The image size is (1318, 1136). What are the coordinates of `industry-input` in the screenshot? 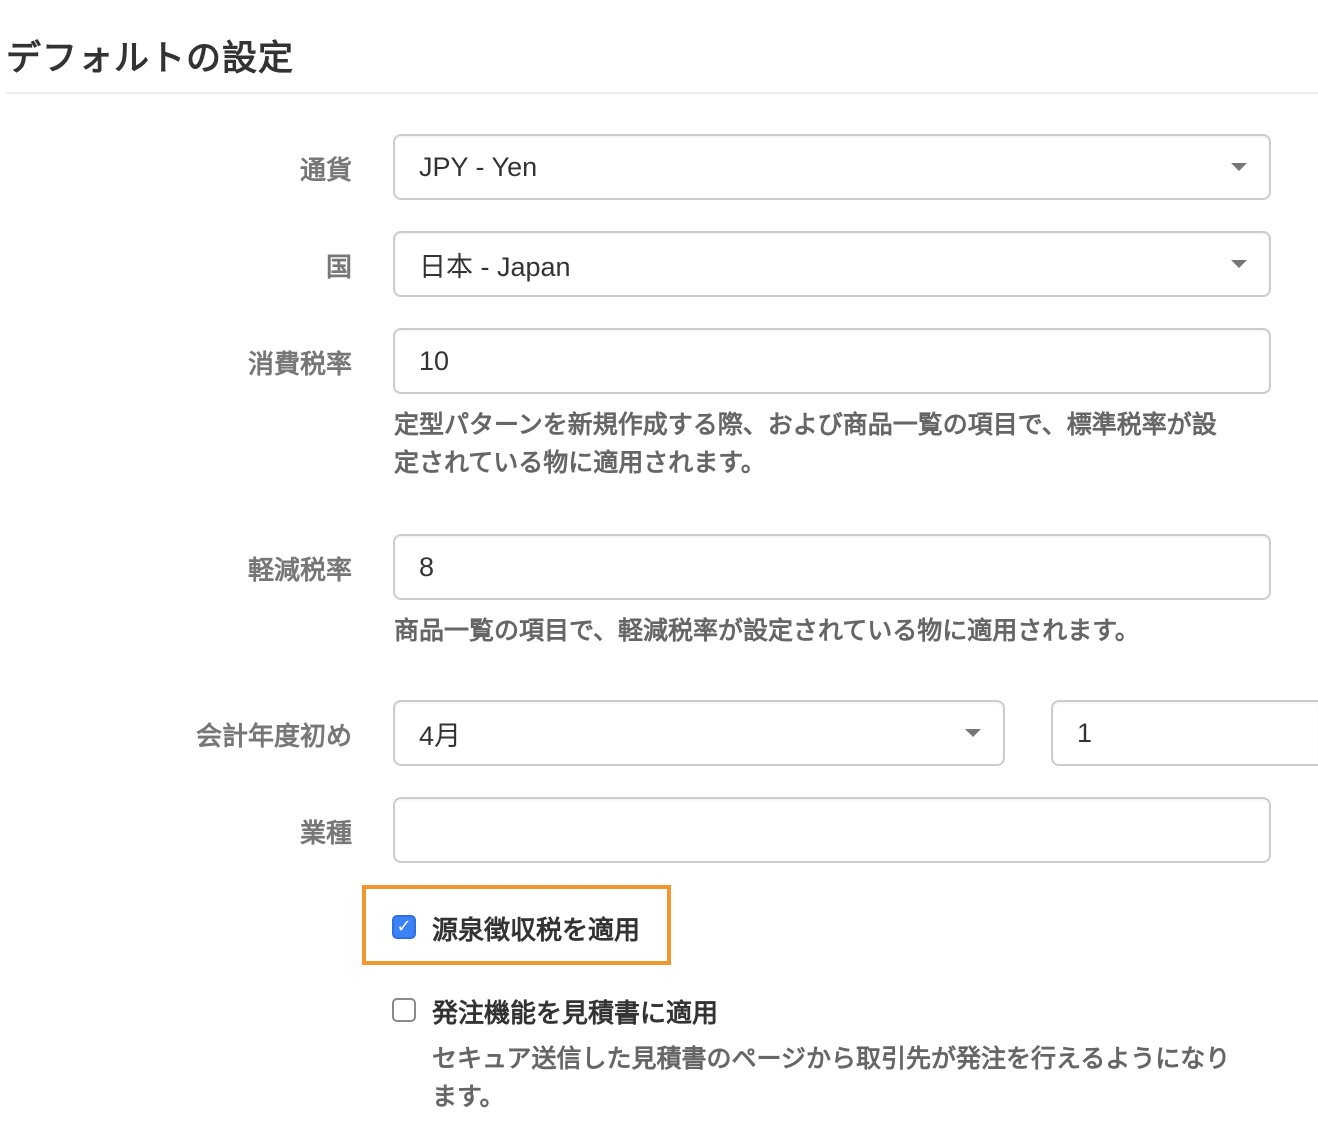 It's located at (832, 830).